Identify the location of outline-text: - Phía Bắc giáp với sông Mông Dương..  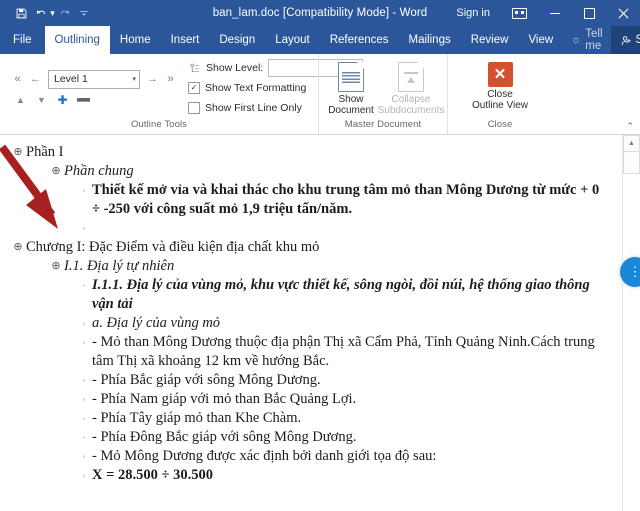
(210, 380).